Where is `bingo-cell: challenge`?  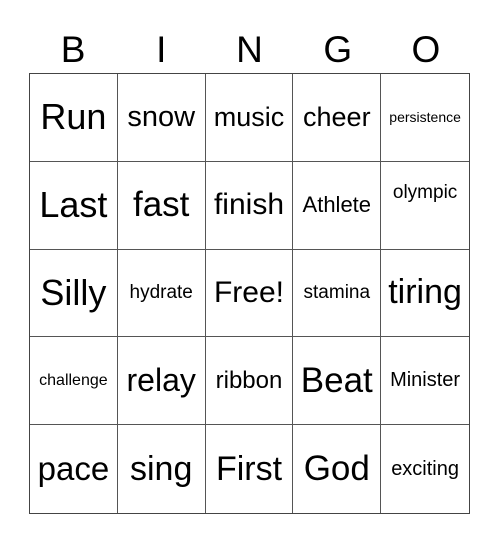 bingo-cell: challenge is located at coordinates (74, 381).